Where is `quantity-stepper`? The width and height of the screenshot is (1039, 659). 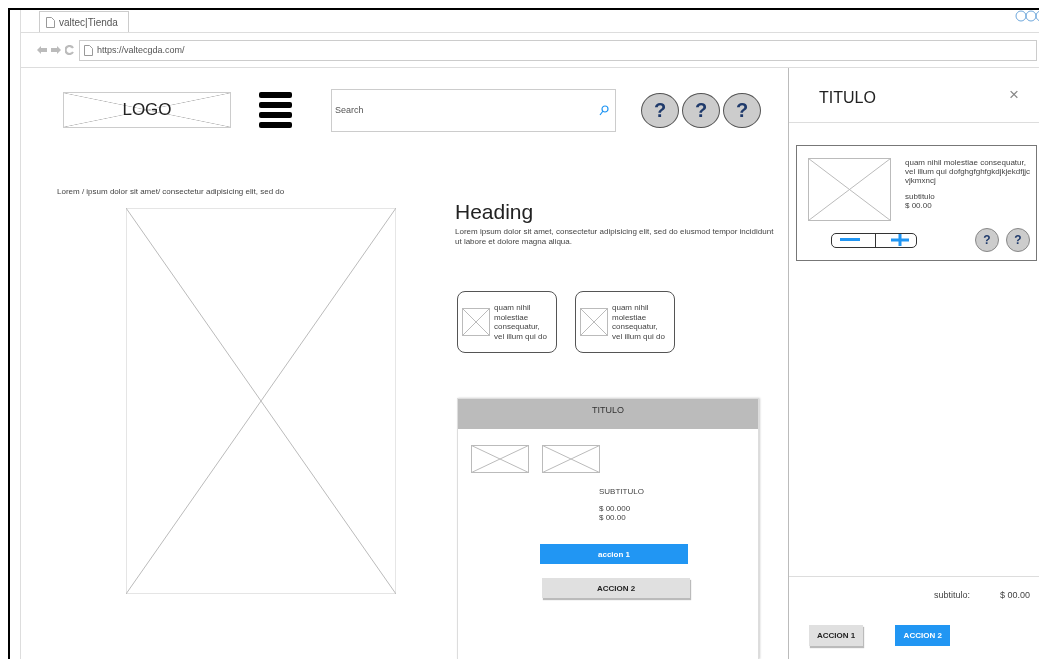 quantity-stepper is located at coordinates (874, 240).